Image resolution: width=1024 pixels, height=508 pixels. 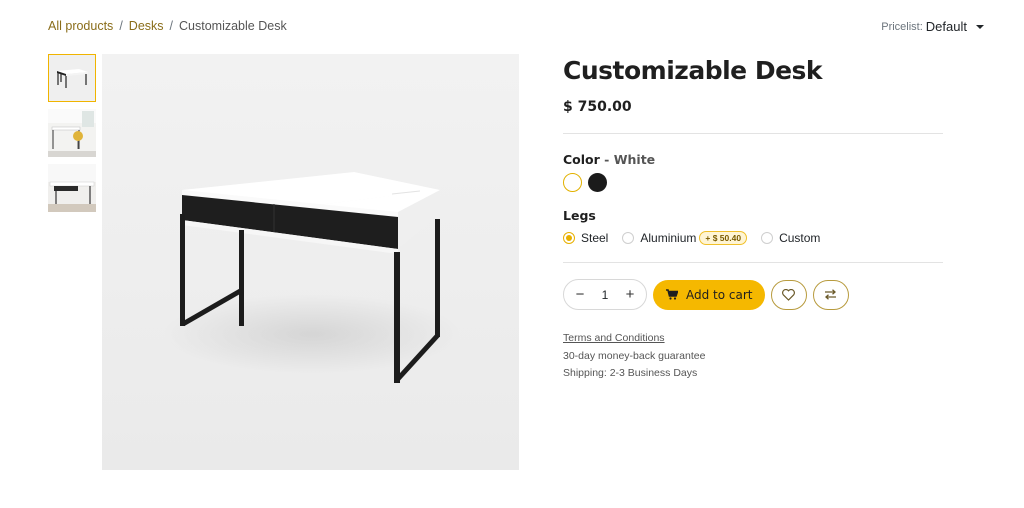 I want to click on legs-option-label: Steel, so click(x=595, y=238).